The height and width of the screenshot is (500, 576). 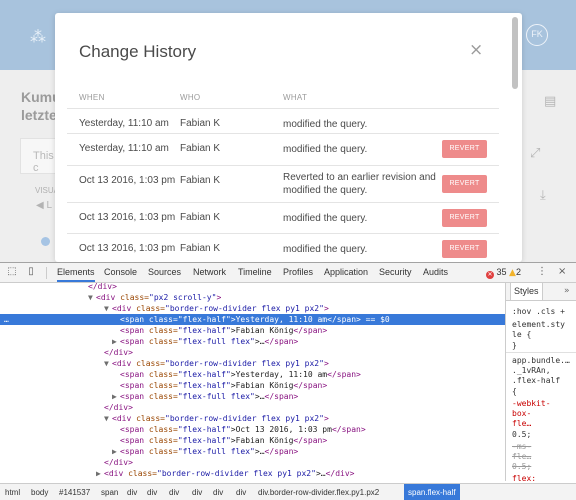 I want to click on breadcrumb-item: #141537, so click(x=74, y=492).